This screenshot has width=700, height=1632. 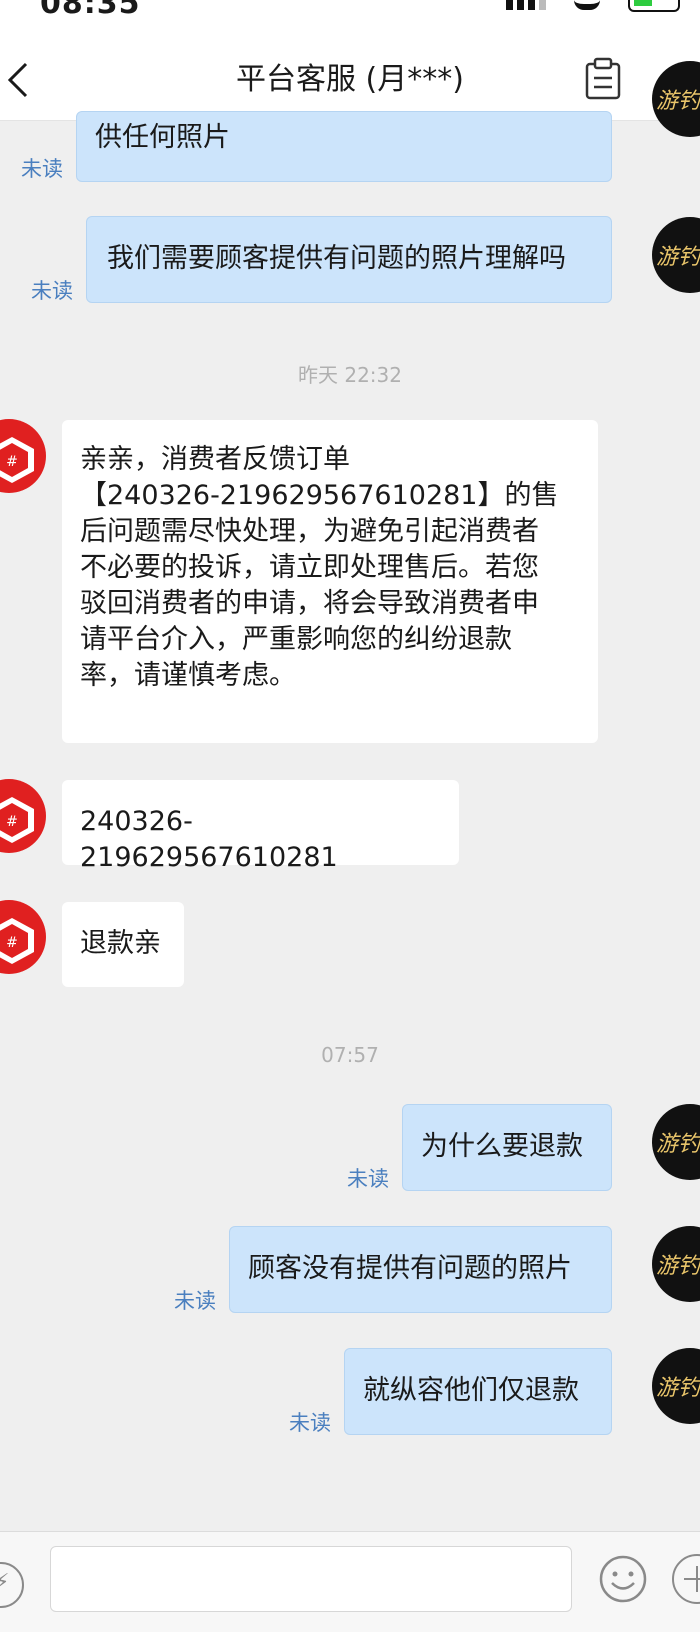 What do you see at coordinates (162, 137) in the screenshot?
I see `message-text: 供任何照片` at bounding box center [162, 137].